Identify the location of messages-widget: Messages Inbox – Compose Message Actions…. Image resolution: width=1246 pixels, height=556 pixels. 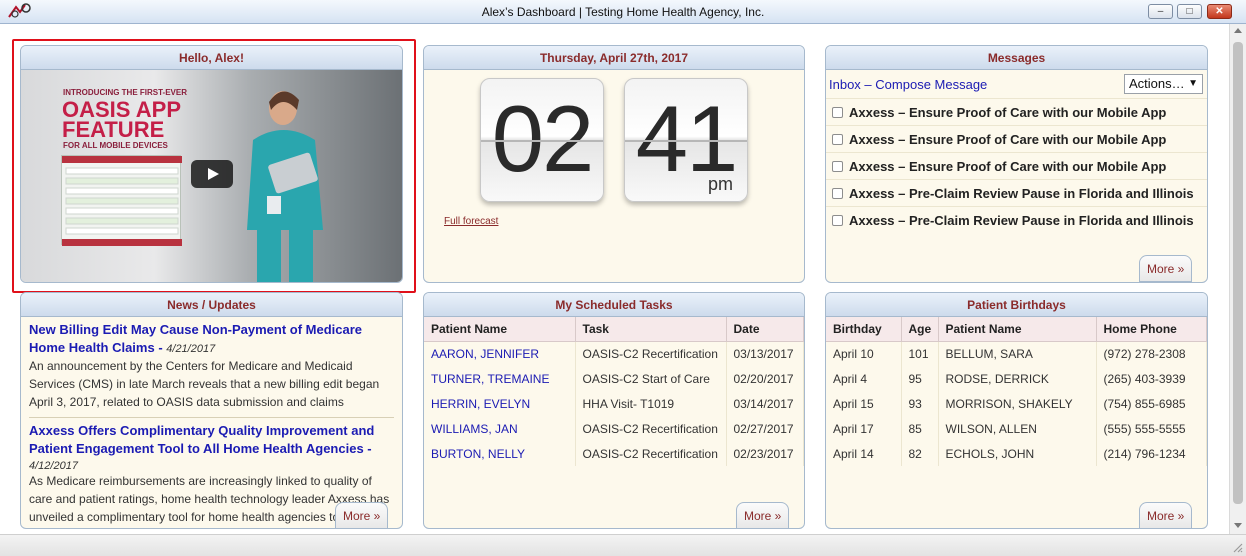
(1016, 164).